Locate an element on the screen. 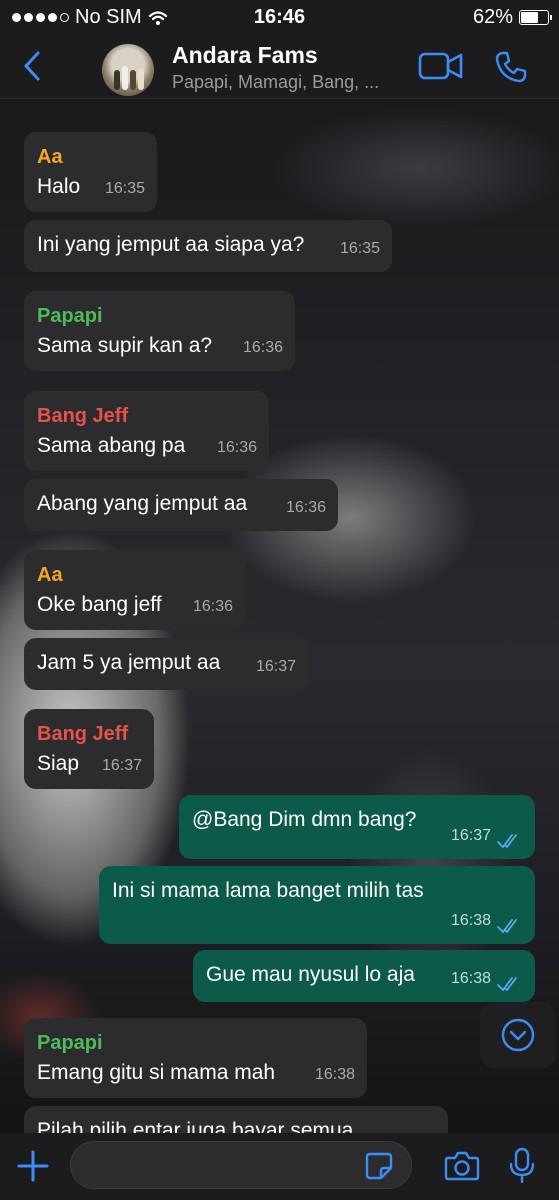 This screenshot has width=559, height=1200. phone-icon is located at coordinates (511, 67).